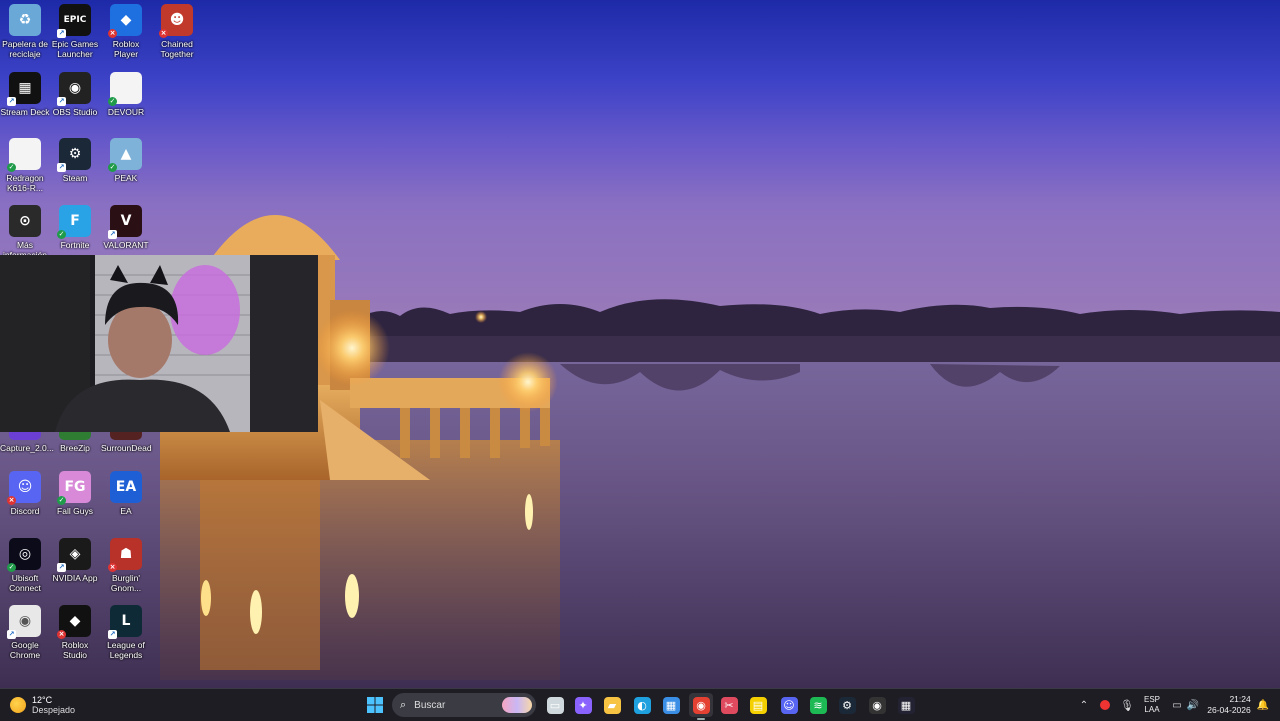  What do you see at coordinates (75, 49) in the screenshot?
I see `desktop-icon-label: Epic Games Launcher` at bounding box center [75, 49].